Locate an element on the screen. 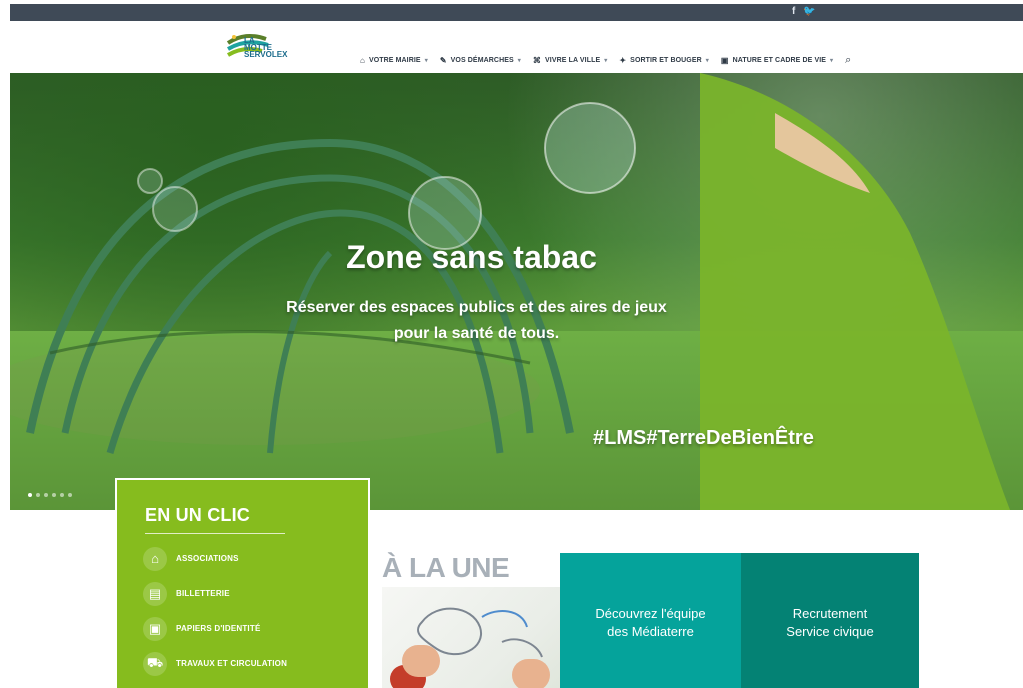 The height and width of the screenshot is (688, 1023). nav-item-vivre-la-ville: ⌘ VIVRE LA VILLE ▾ is located at coordinates (570, 60).